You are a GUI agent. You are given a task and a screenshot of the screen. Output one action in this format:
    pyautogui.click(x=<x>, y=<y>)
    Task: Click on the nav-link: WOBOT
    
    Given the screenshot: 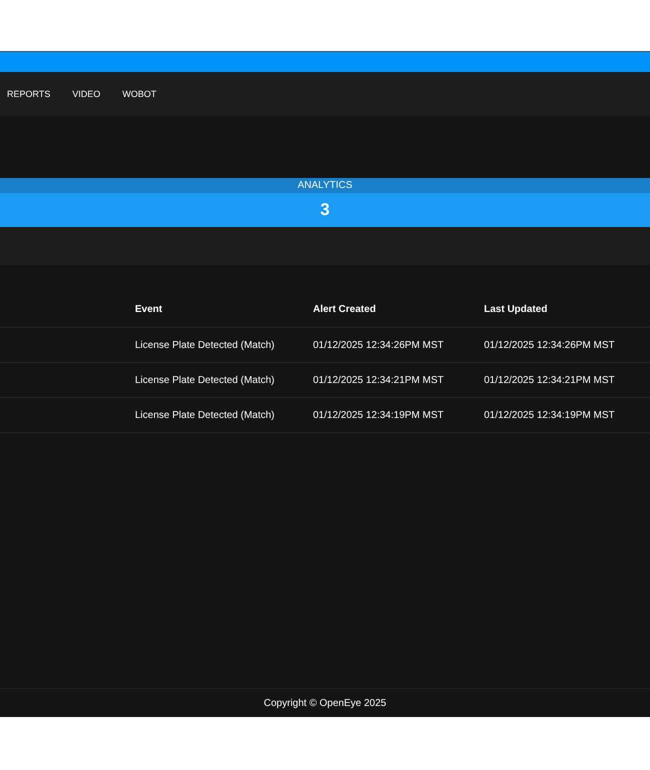 What is the action you would take?
    pyautogui.click(x=139, y=94)
    